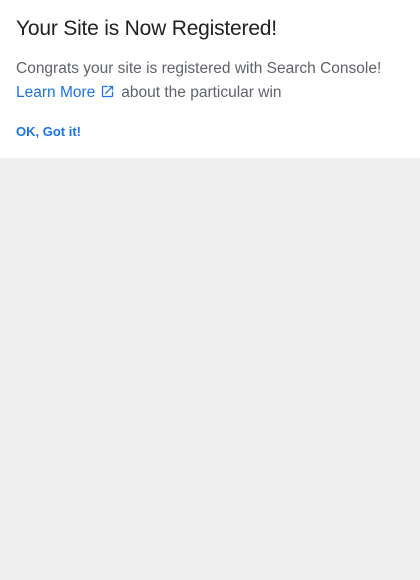 Image resolution: width=420 pixels, height=580 pixels. Describe the element at coordinates (146, 28) in the screenshot. I see `dialog-title: Your Site is Now Registered!` at that location.